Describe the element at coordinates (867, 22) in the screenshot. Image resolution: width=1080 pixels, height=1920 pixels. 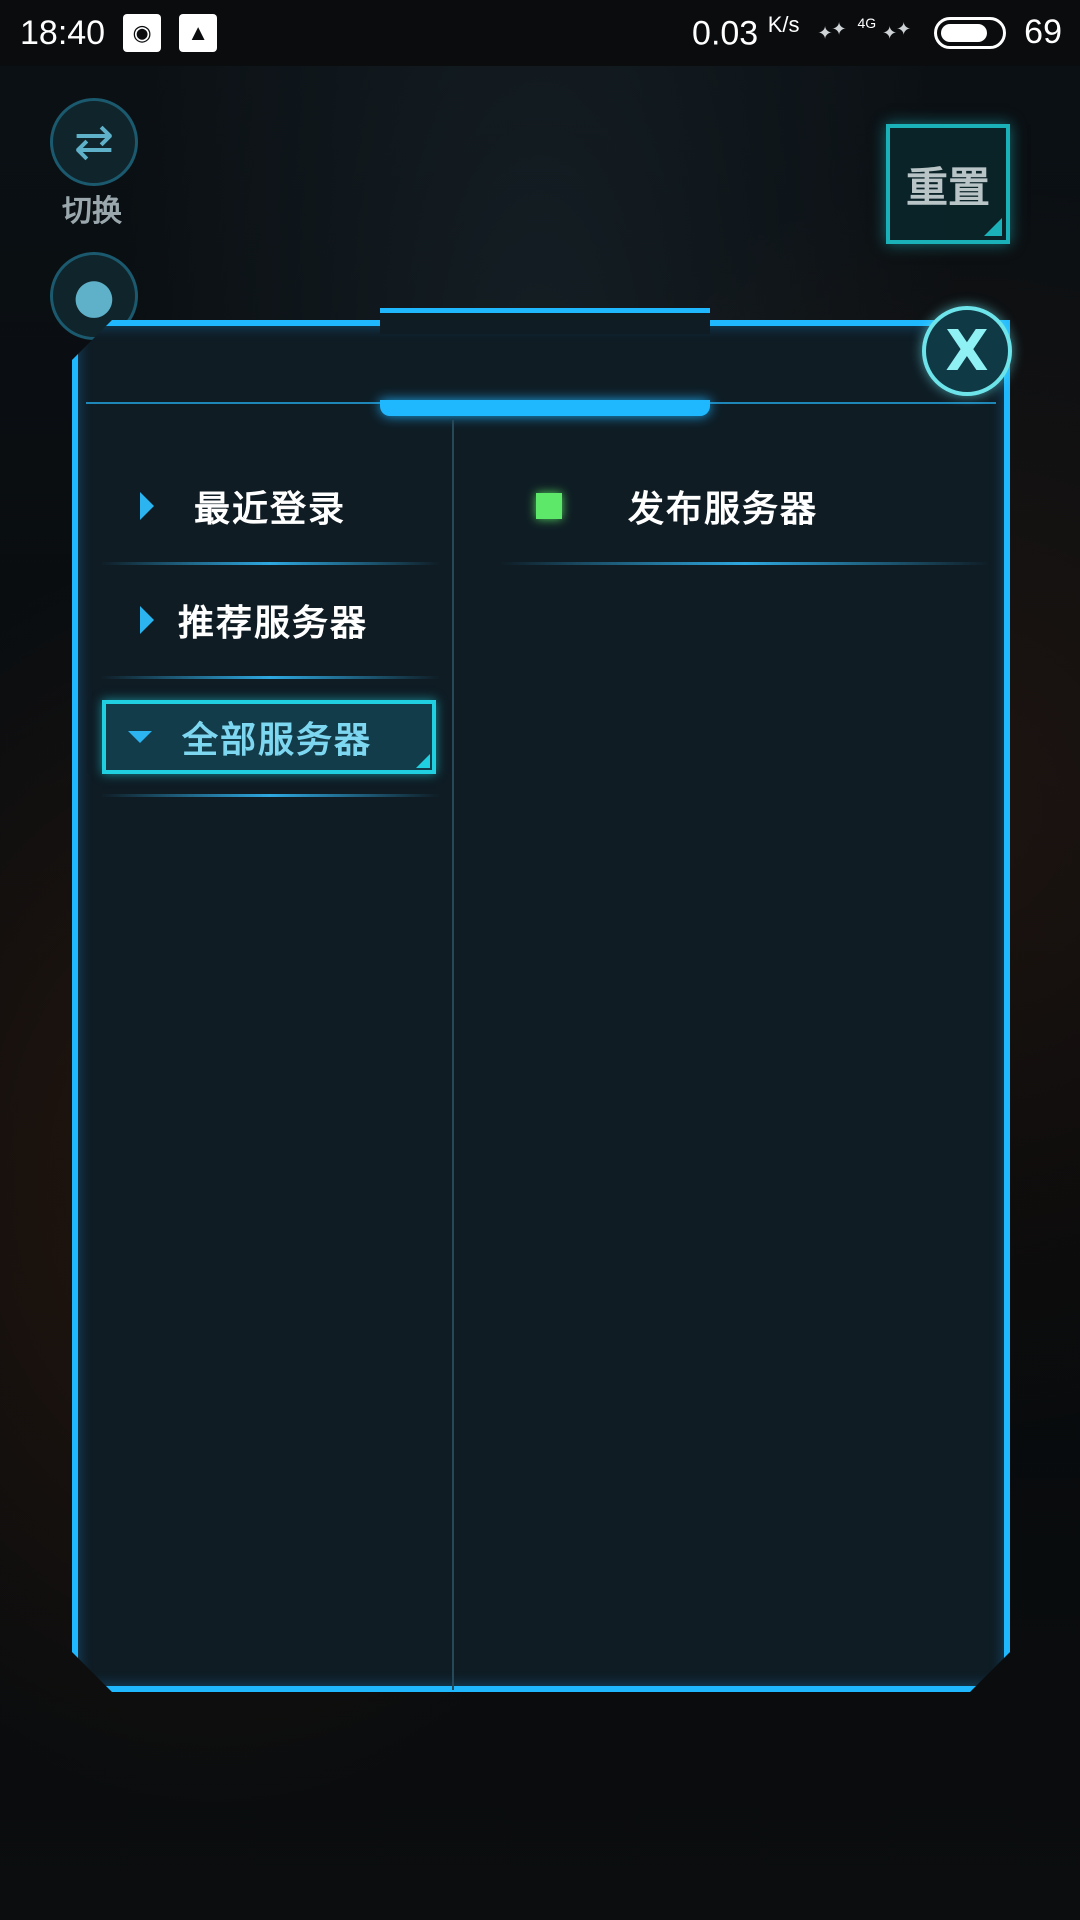
I see `network-type: 4G` at that location.